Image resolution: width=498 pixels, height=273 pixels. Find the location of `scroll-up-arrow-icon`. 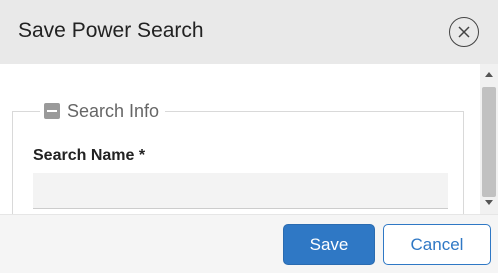

scroll-up-arrow-icon is located at coordinates (489, 74).